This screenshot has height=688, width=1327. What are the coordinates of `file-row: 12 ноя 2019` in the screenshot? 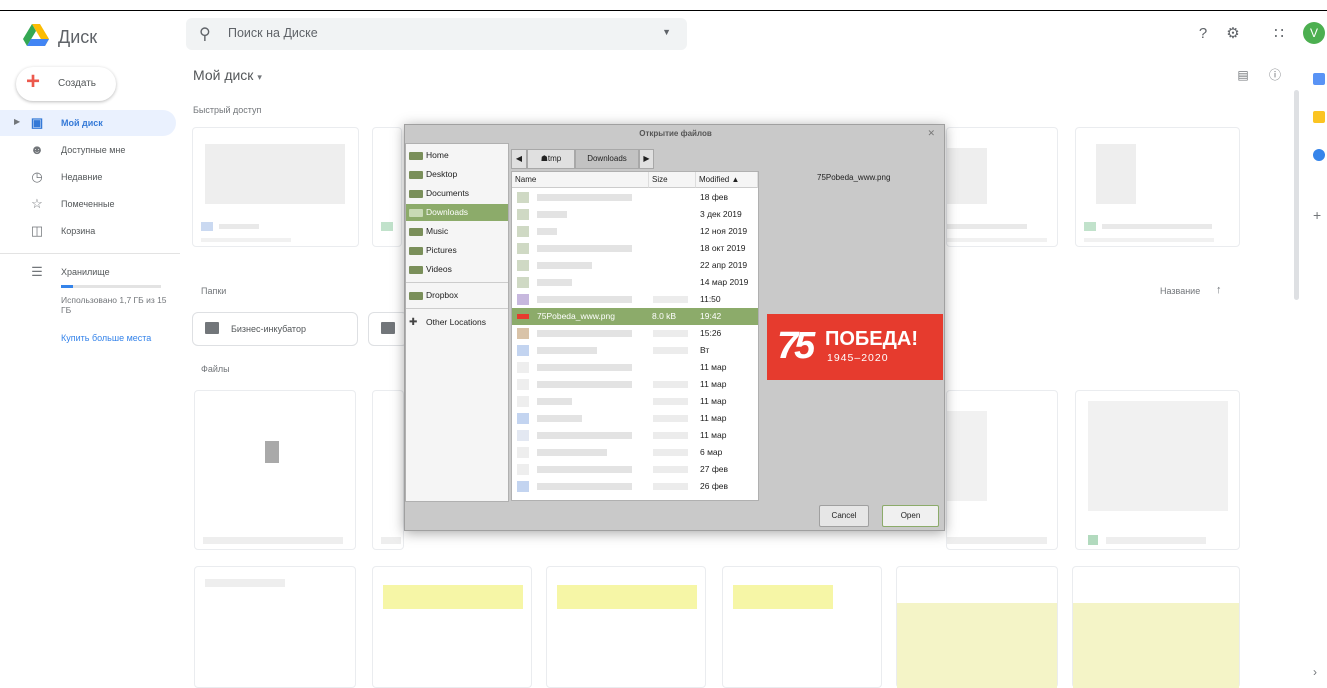 It's located at (635, 231).